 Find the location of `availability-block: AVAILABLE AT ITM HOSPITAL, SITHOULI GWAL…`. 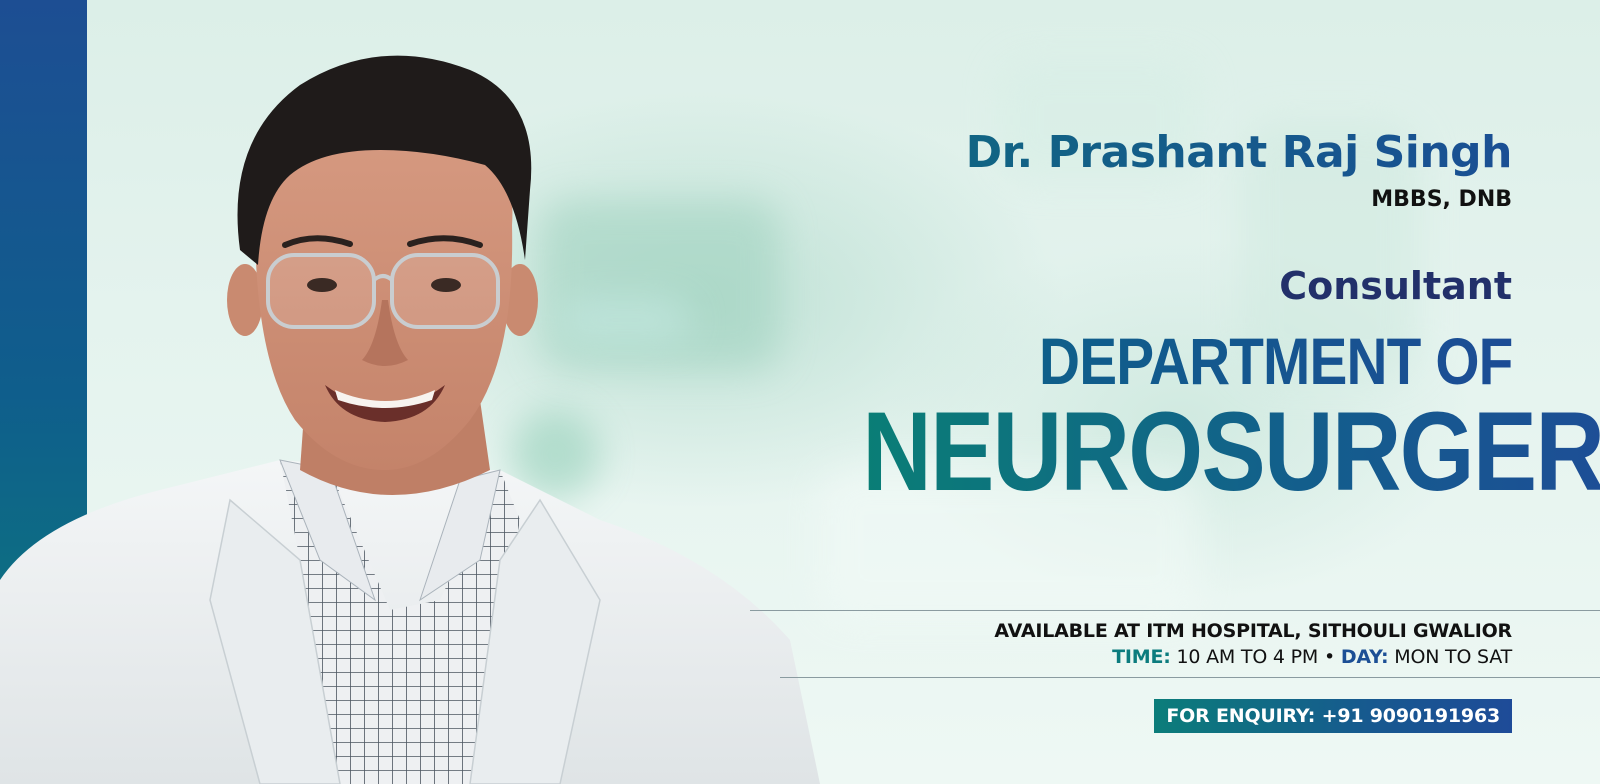

availability-block: AVAILABLE AT ITM HOSPITAL, SITHOULI GWAL… is located at coordinates (1253, 644).